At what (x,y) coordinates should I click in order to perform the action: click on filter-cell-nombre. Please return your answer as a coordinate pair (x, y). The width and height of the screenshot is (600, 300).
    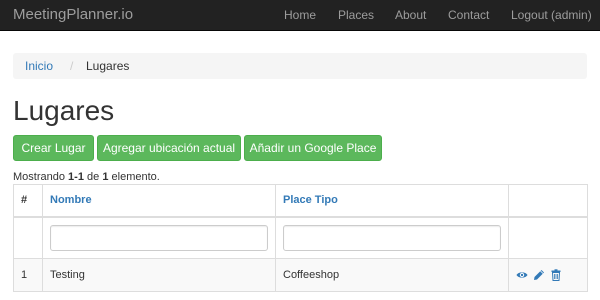
    Looking at the image, I should click on (159, 237).